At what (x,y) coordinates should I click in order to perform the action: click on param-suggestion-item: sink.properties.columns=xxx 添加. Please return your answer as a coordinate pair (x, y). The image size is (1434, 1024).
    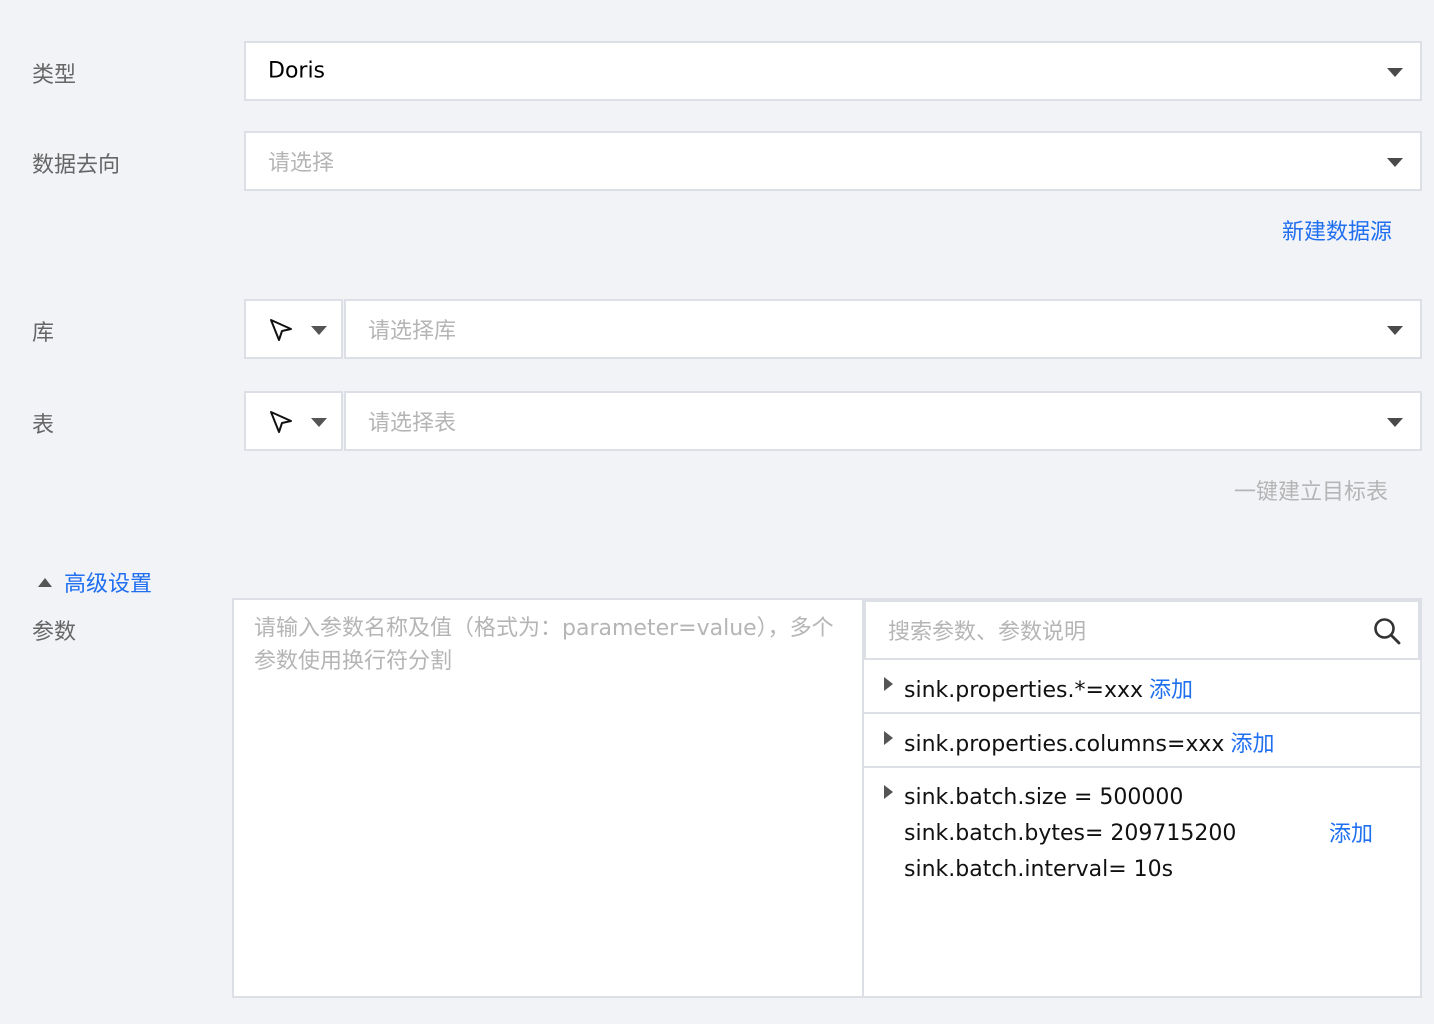
    Looking at the image, I should click on (1142, 741).